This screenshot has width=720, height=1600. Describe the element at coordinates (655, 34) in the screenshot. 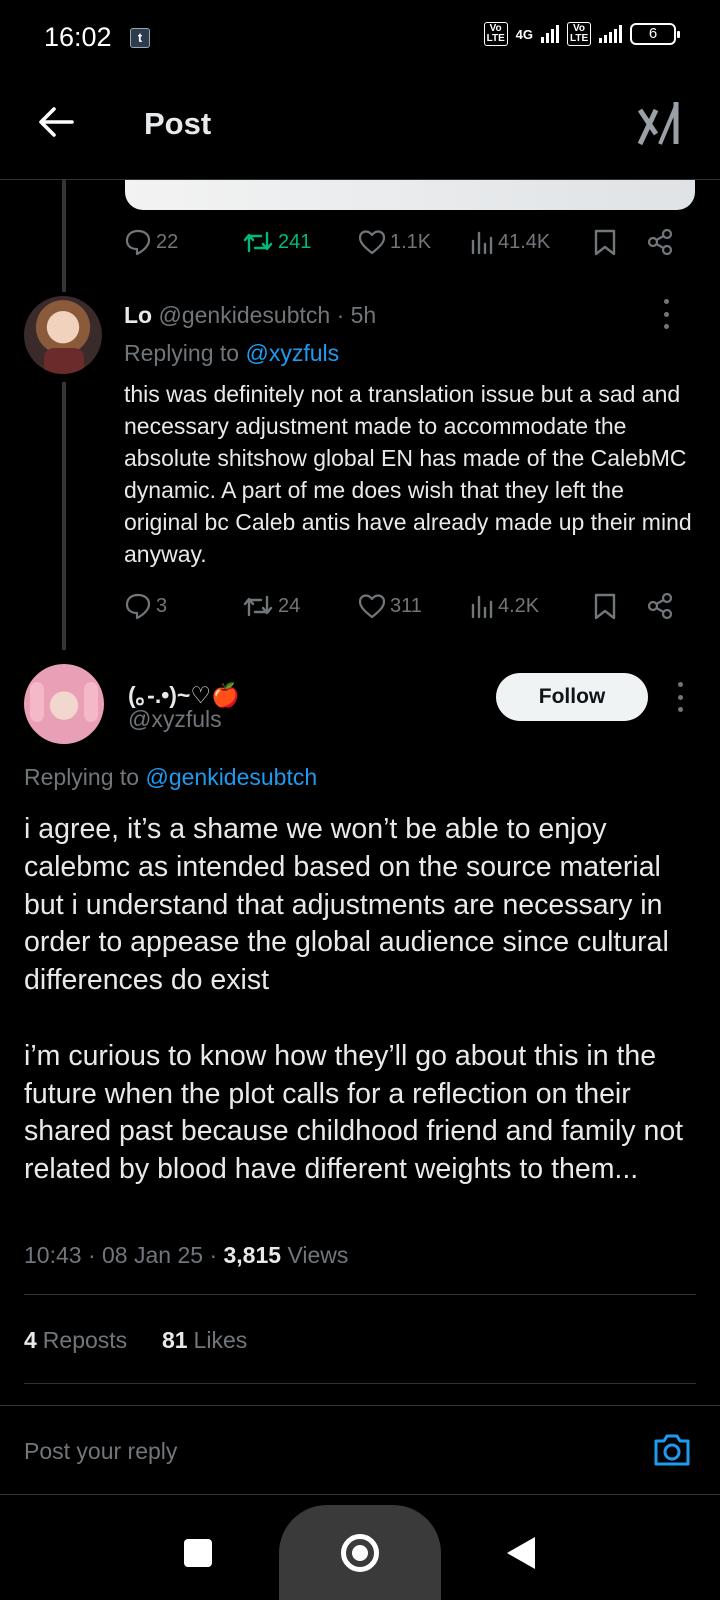

I see `battery-icon: 6` at that location.